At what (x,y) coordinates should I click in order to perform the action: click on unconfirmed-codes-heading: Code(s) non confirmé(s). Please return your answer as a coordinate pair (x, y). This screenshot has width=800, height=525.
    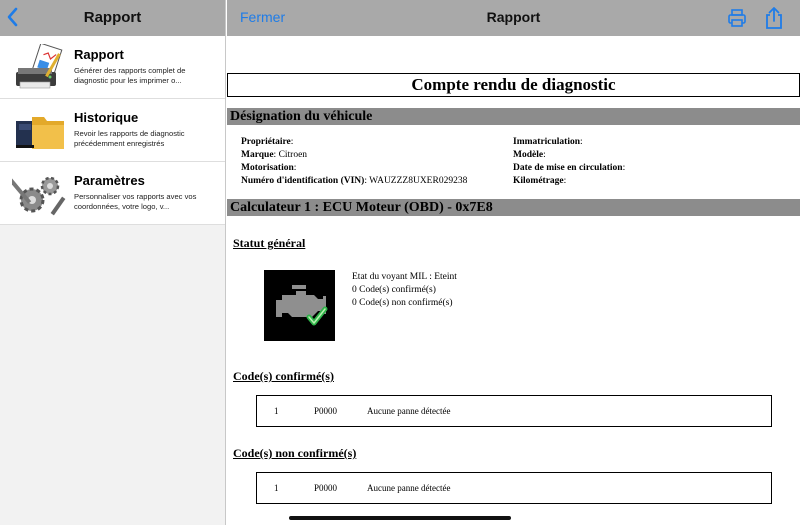
    Looking at the image, I should click on (295, 453).